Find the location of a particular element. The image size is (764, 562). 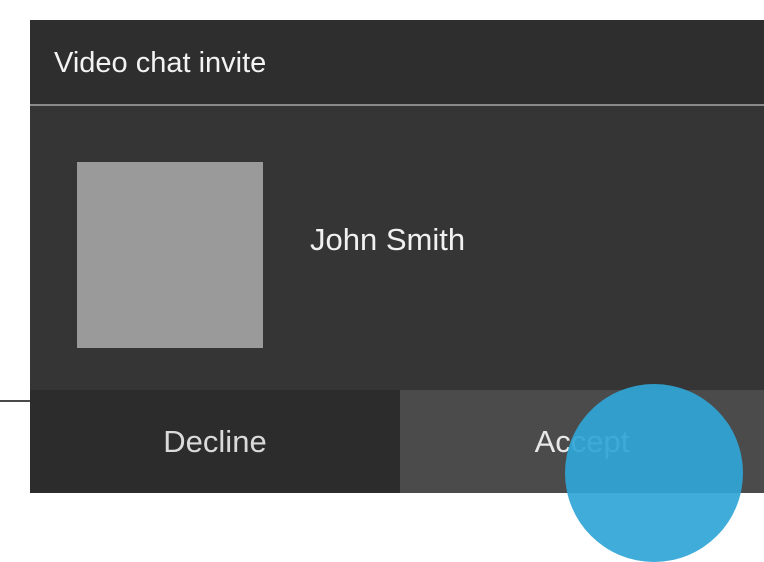

accept-button: Accept is located at coordinates (582, 441).